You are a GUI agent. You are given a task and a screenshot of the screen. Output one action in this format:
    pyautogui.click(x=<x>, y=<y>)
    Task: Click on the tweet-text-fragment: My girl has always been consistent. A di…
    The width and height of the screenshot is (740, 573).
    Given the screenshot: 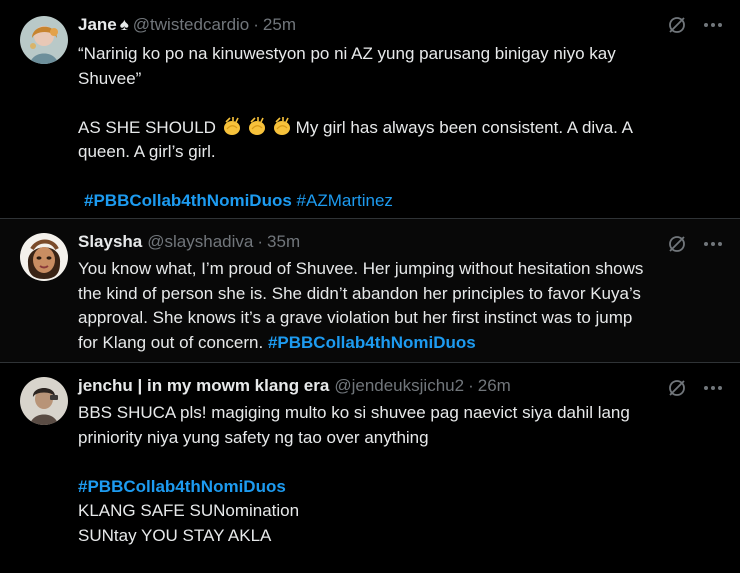 What is the action you would take?
    pyautogui.click(x=464, y=127)
    